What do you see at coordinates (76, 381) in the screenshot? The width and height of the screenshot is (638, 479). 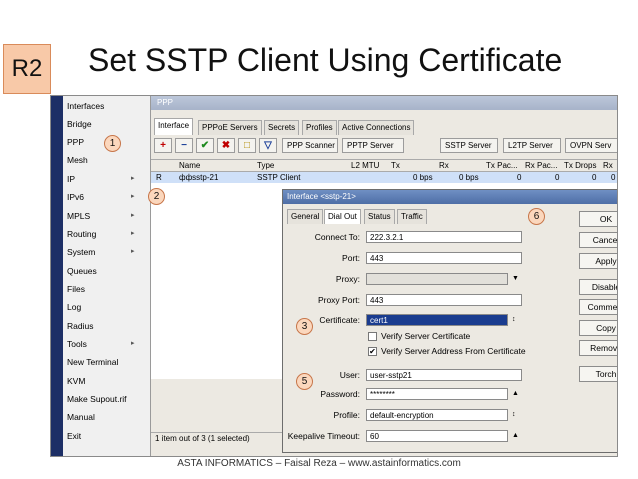 I see `menu-item-kvm: KVM` at bounding box center [76, 381].